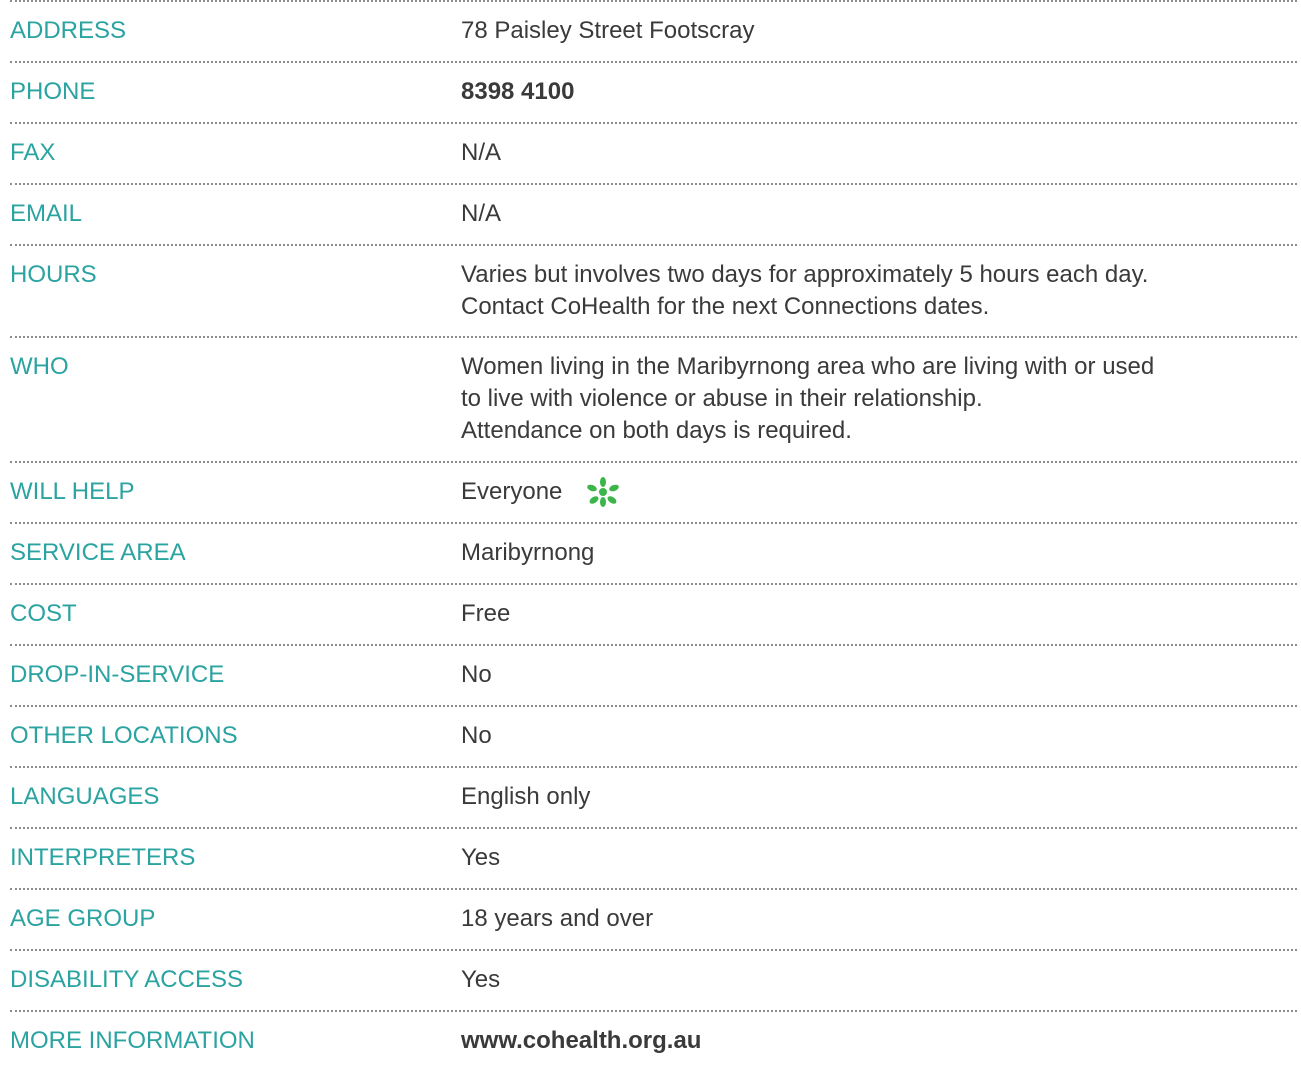 The width and height of the screenshot is (1301, 1077). What do you see at coordinates (98, 552) in the screenshot?
I see `row-label: SERVICE AREA` at bounding box center [98, 552].